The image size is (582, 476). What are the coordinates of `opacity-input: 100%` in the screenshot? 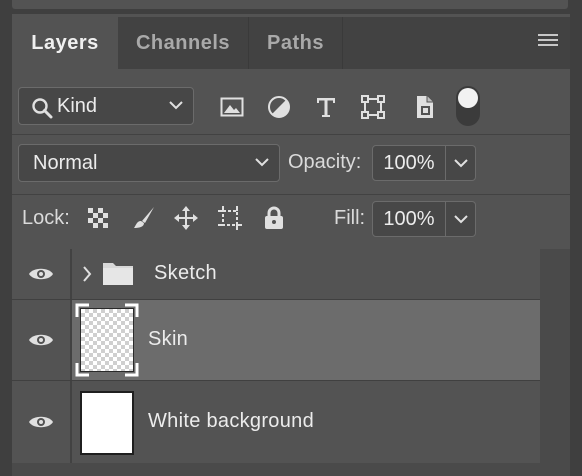 It's located at (409, 163).